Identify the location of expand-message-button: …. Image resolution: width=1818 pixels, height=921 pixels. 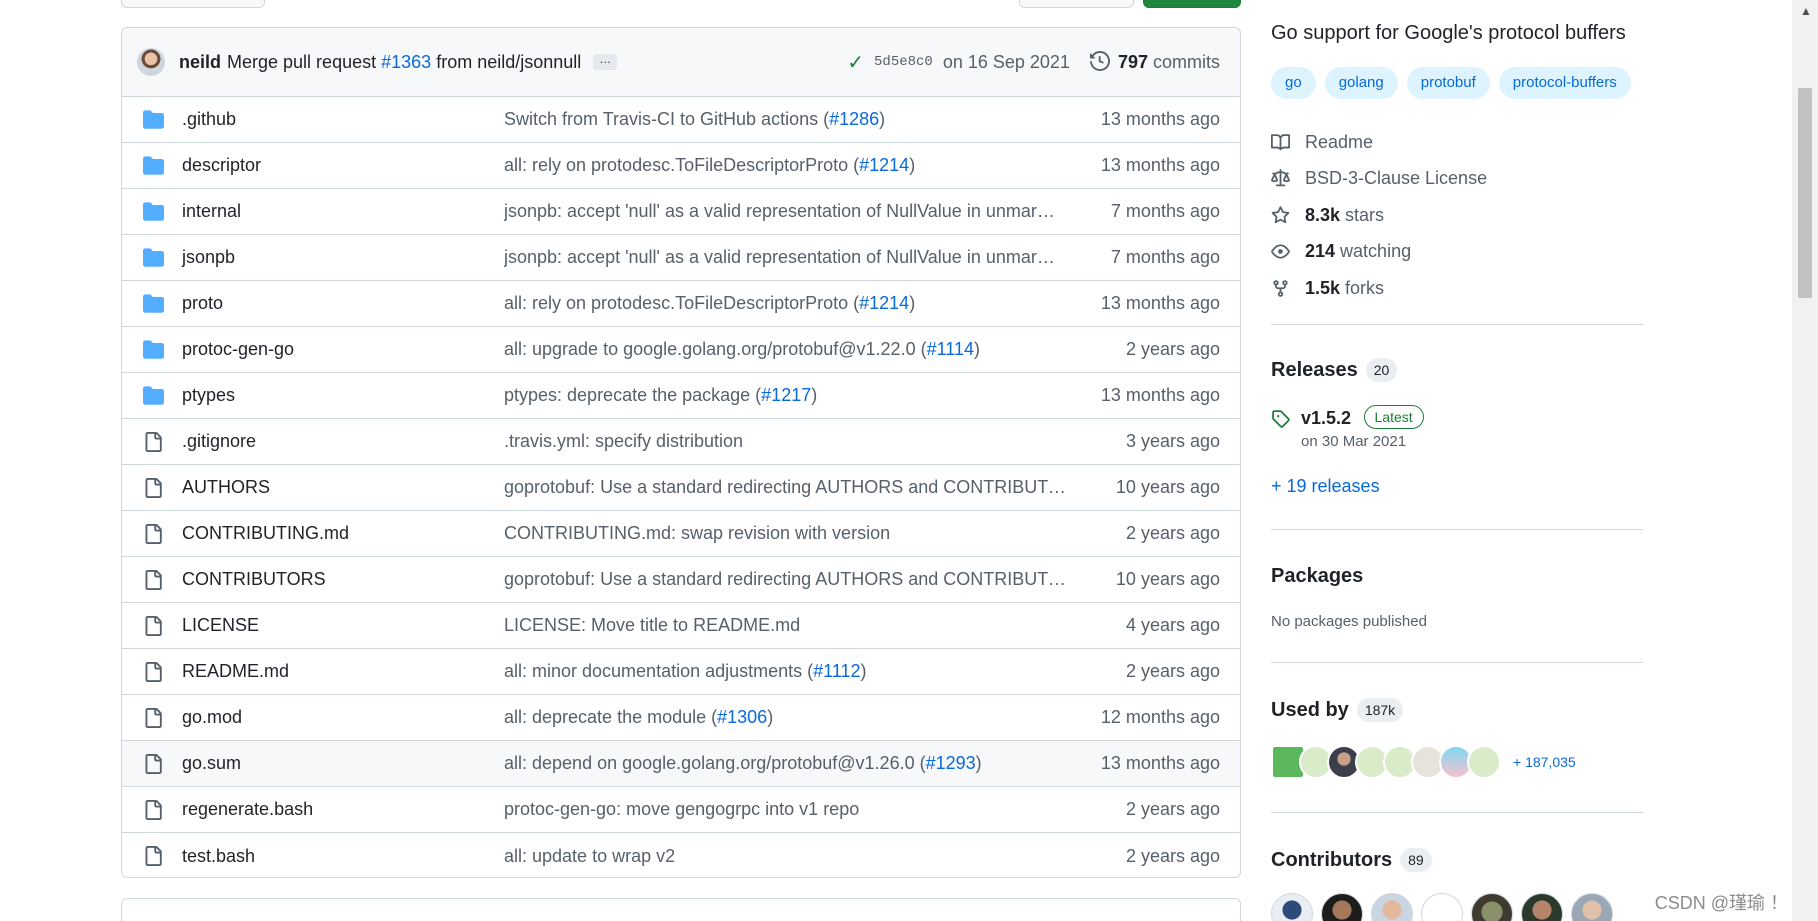
(605, 61).